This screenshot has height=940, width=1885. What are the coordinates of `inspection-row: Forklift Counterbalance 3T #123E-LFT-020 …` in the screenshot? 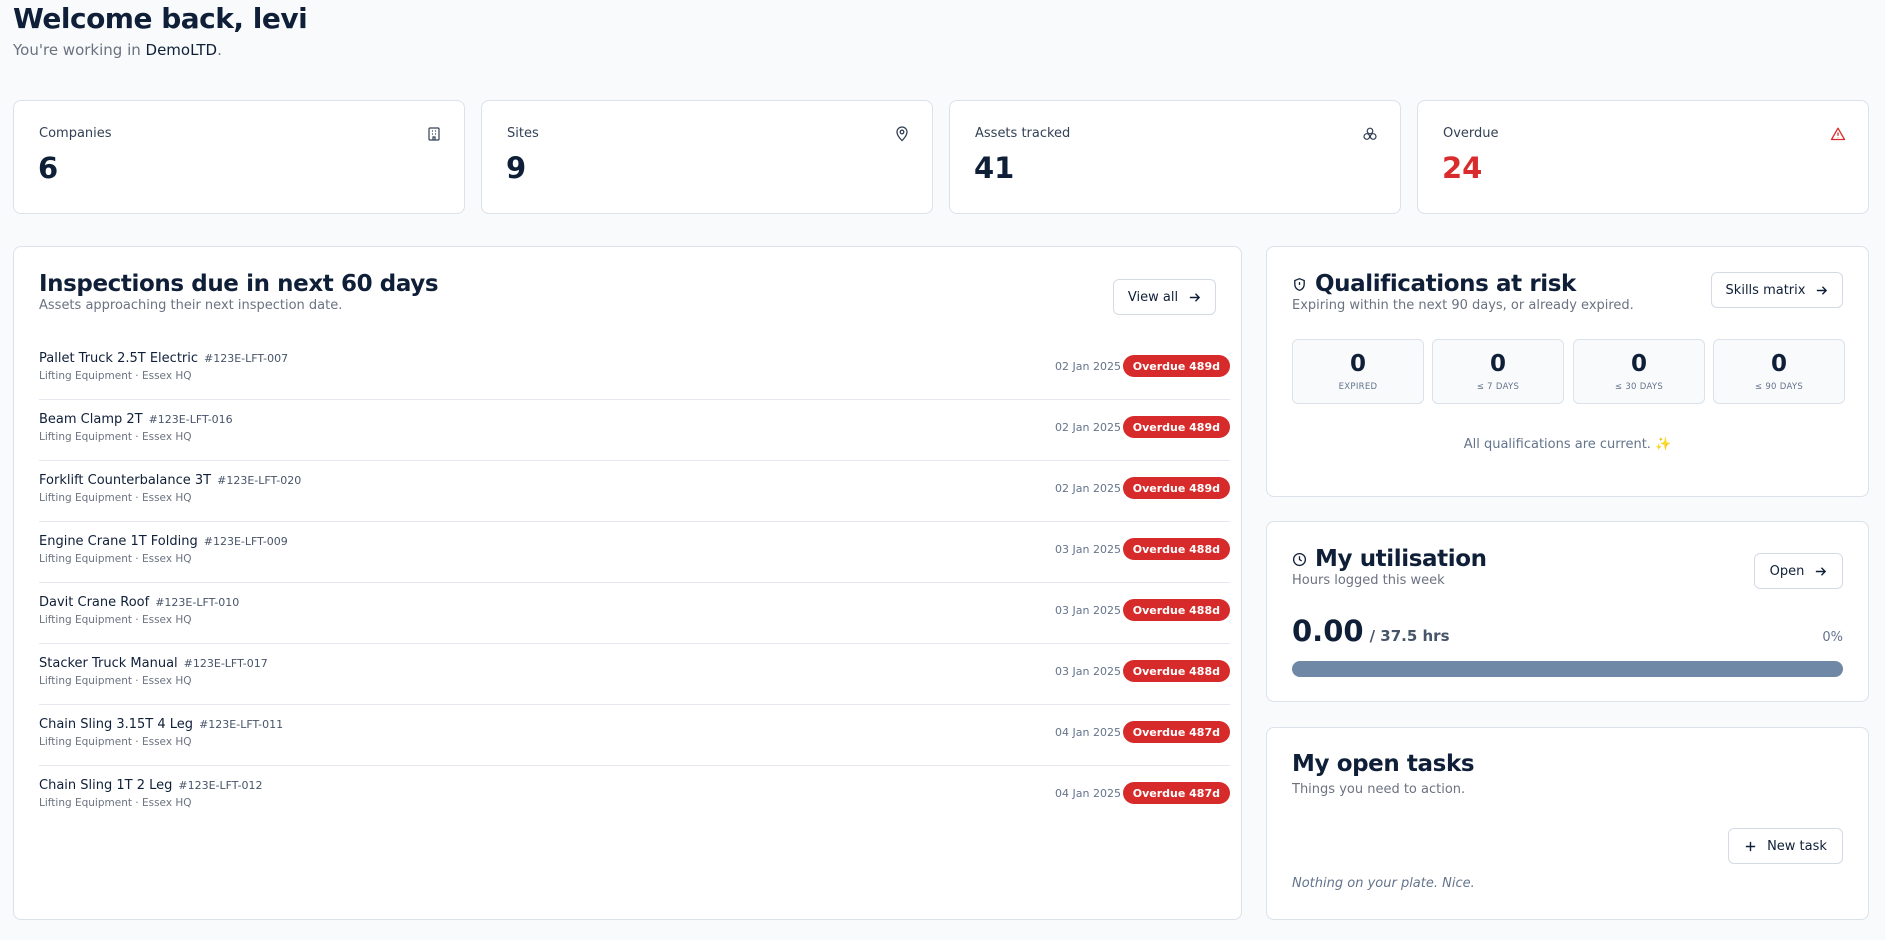 It's located at (634, 491).